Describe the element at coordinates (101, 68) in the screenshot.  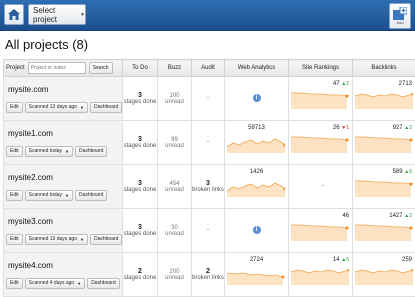
I see `search-button: Search` at that location.